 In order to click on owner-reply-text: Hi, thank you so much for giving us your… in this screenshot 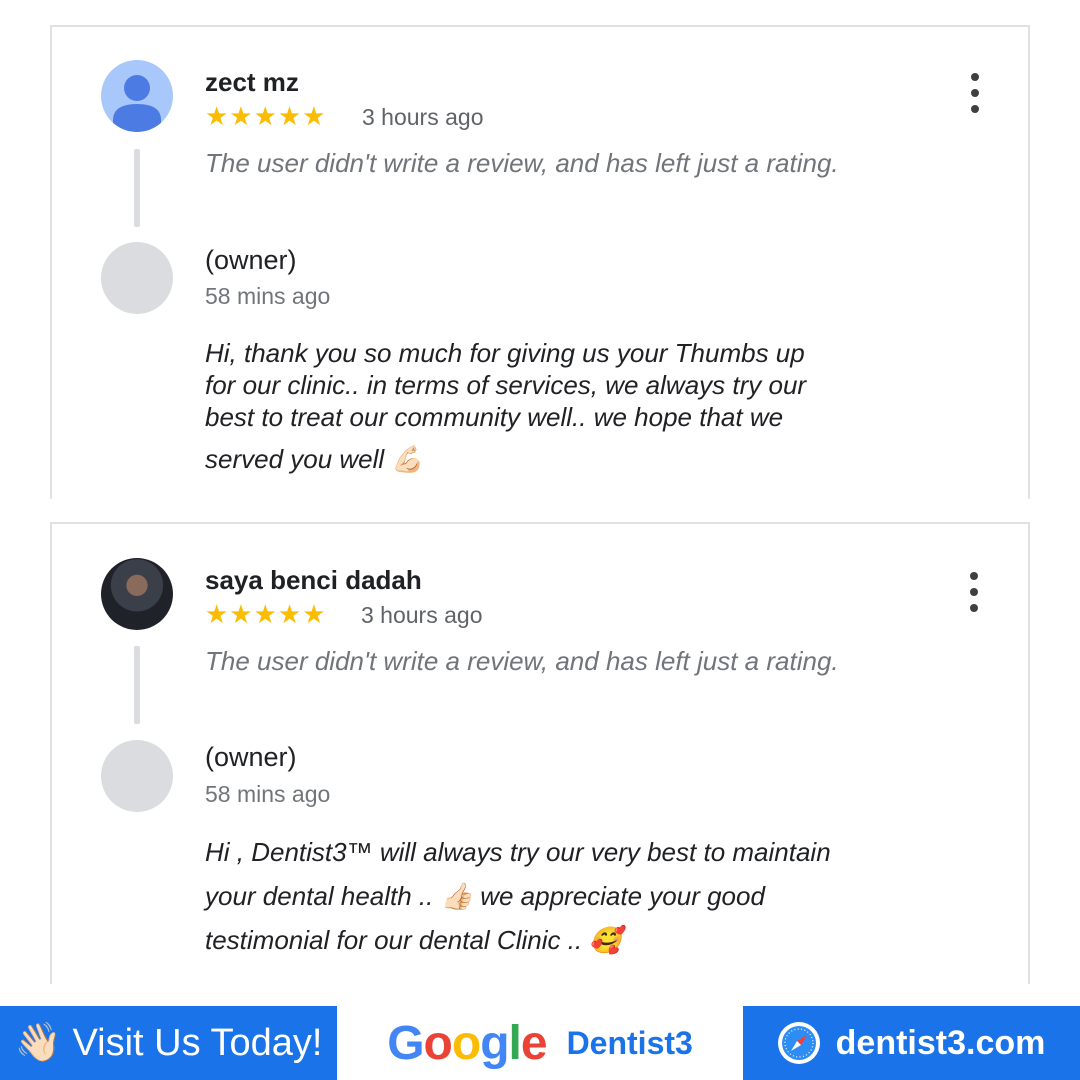, I will do `click(555, 406)`.